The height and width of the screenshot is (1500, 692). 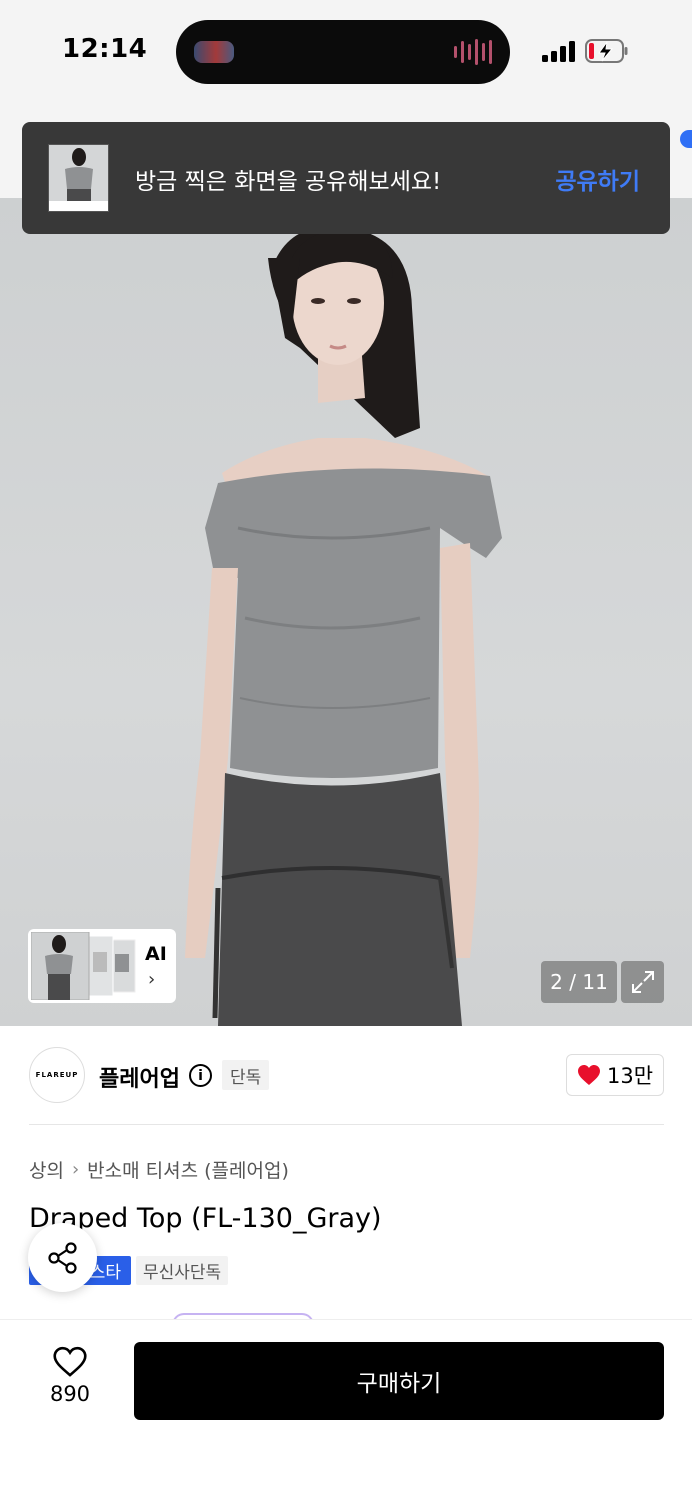 What do you see at coordinates (246, 1075) in the screenshot?
I see `exclusive-badge: 단독` at bounding box center [246, 1075].